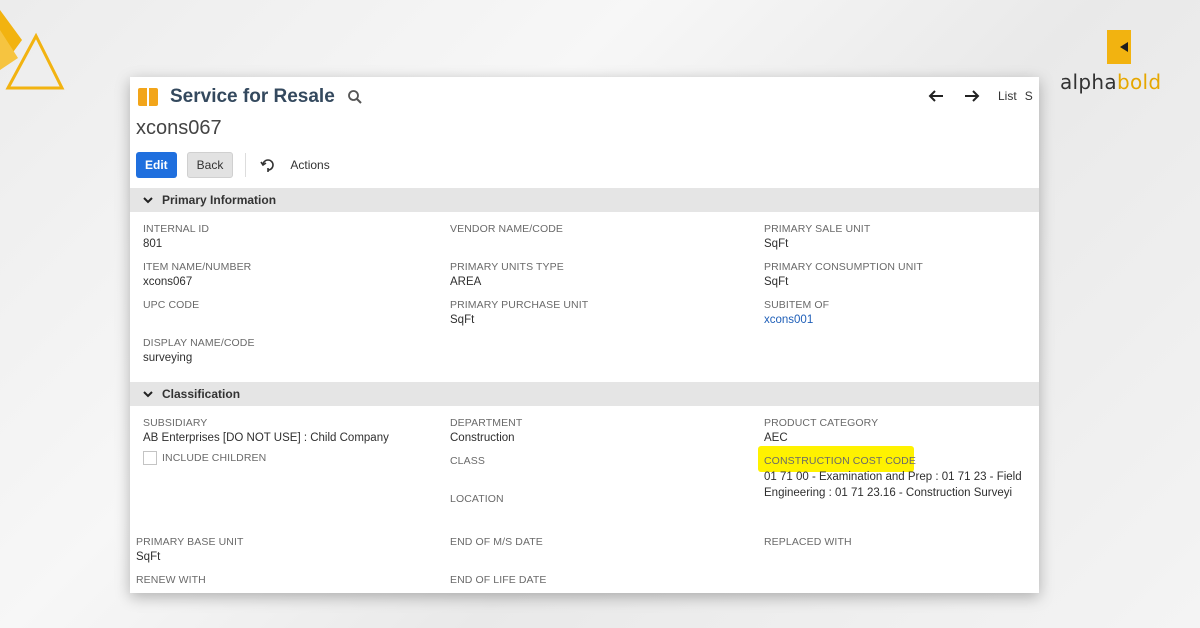 The width and height of the screenshot is (1200, 628). What do you see at coordinates (507, 229) in the screenshot?
I see `vendor-name-field: VENDOR NAME/CODE` at bounding box center [507, 229].